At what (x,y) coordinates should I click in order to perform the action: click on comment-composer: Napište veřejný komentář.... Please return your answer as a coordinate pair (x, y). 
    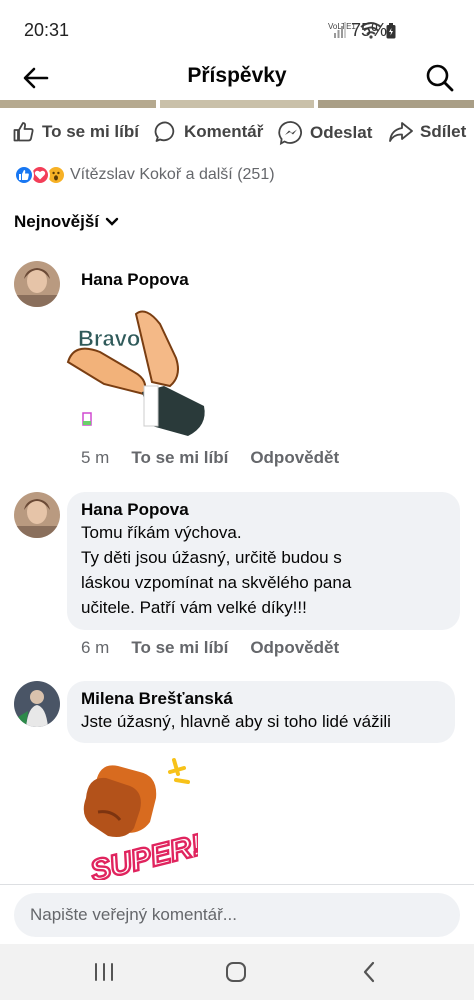
    Looking at the image, I should click on (237, 914).